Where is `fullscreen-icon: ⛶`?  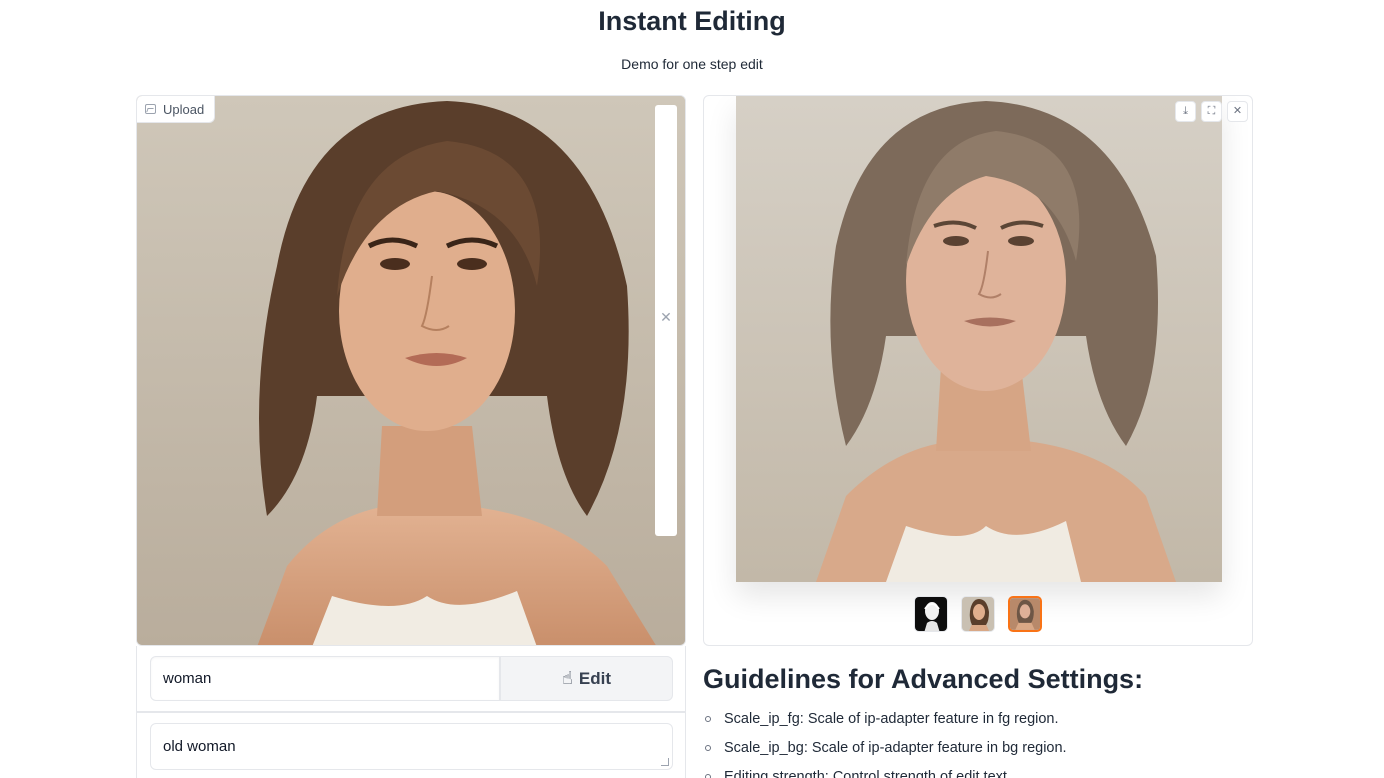 fullscreen-icon: ⛶ is located at coordinates (1211, 111).